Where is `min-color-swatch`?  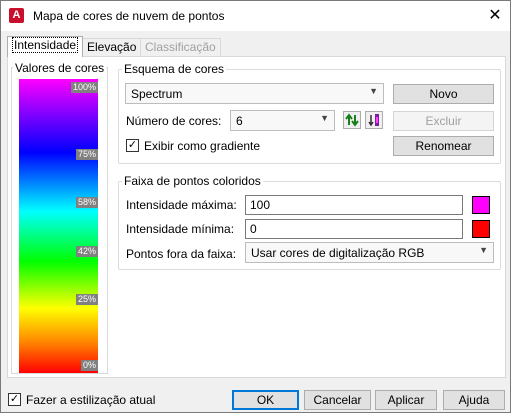 min-color-swatch is located at coordinates (481, 229).